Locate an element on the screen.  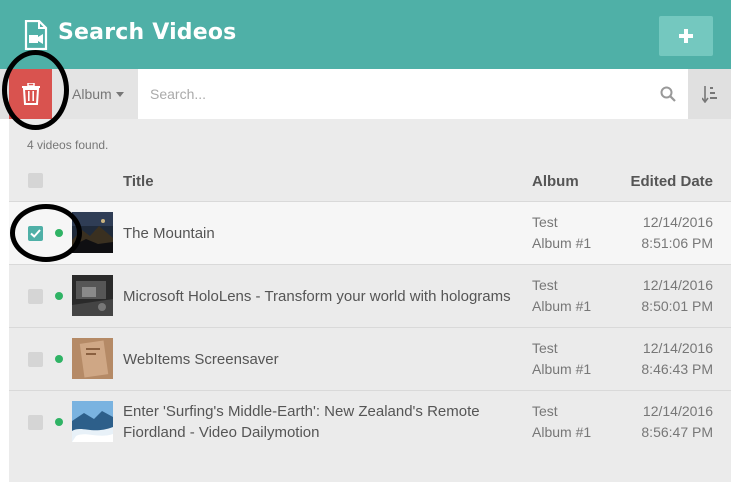
video-edited-date: 12/14/2016 8:51:06 PM is located at coordinates (677, 233).